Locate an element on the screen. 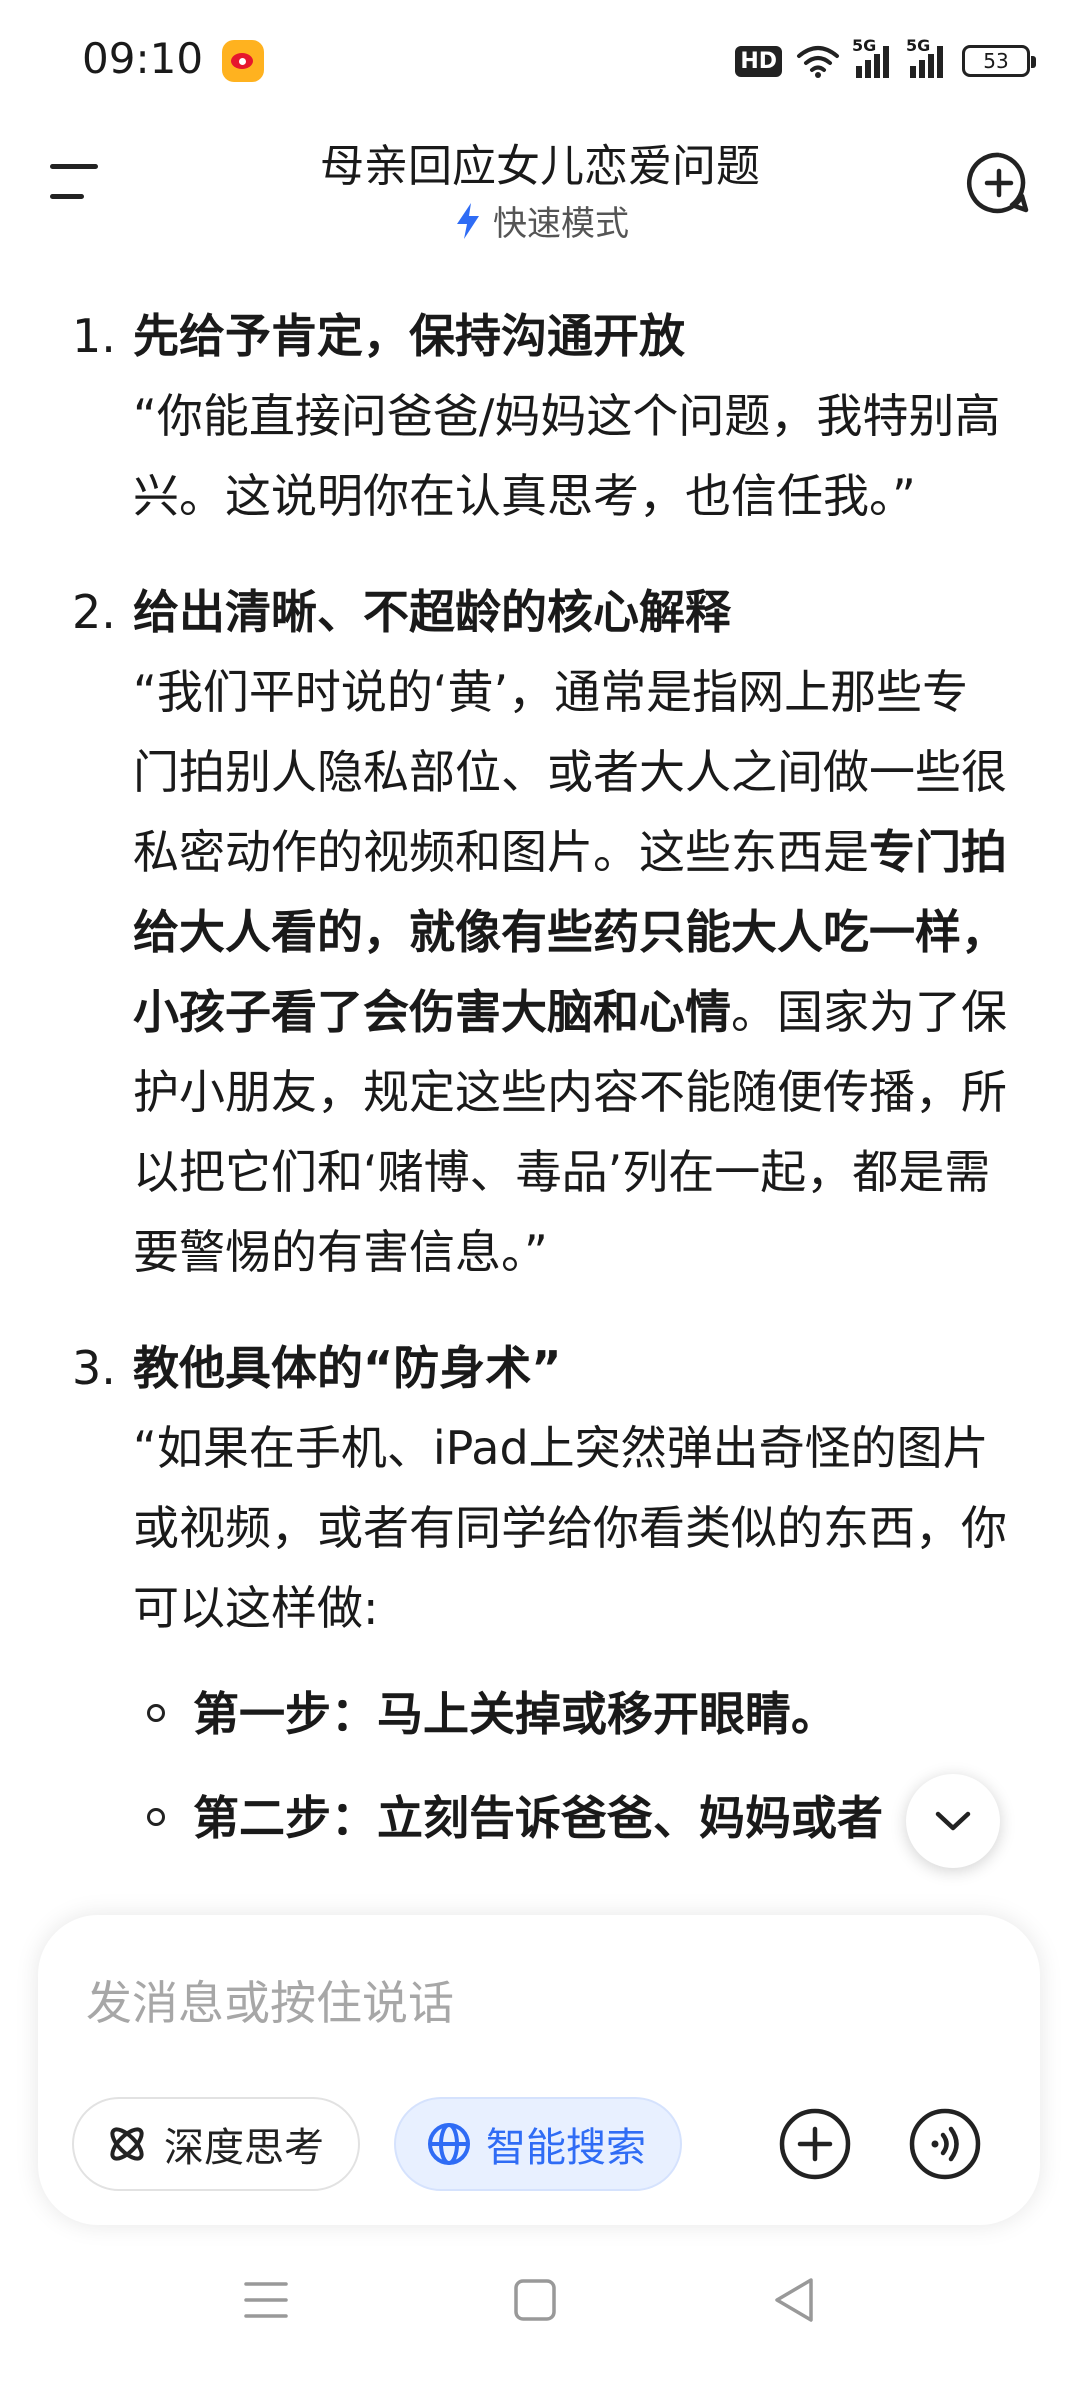 The height and width of the screenshot is (2400, 1080). item-number: 3. is located at coordinates (94, 1368).